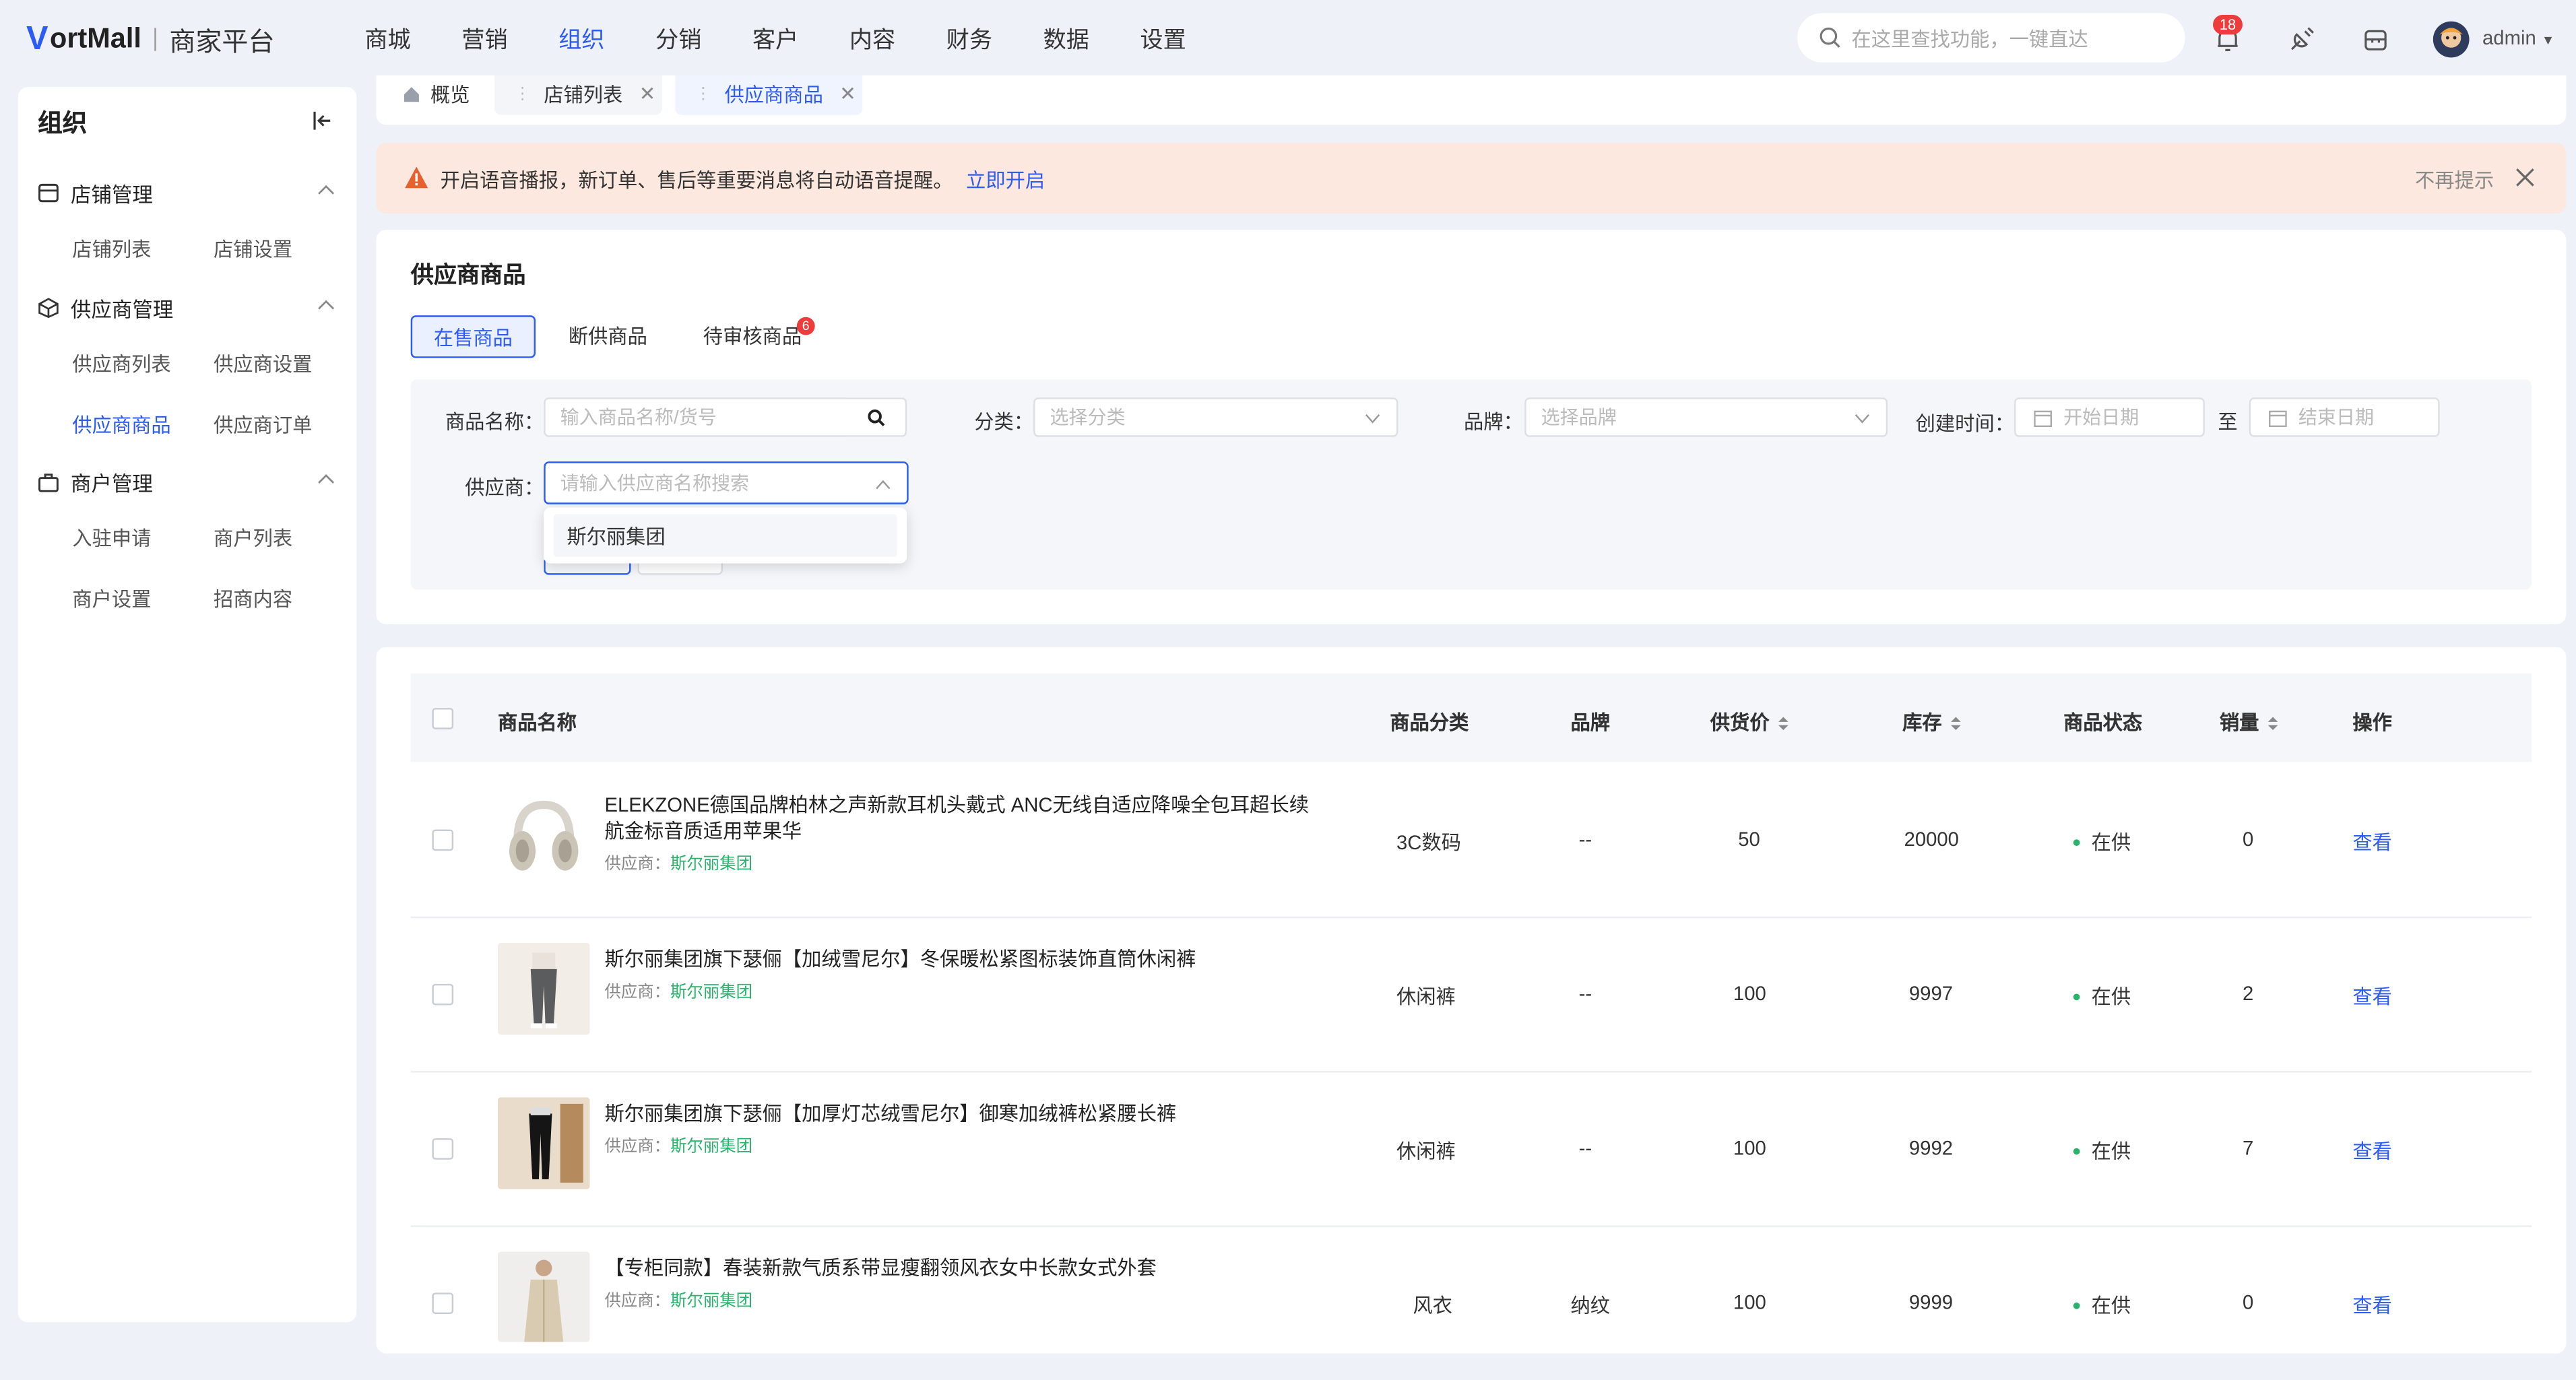  I want to click on pants-image, so click(543, 988).